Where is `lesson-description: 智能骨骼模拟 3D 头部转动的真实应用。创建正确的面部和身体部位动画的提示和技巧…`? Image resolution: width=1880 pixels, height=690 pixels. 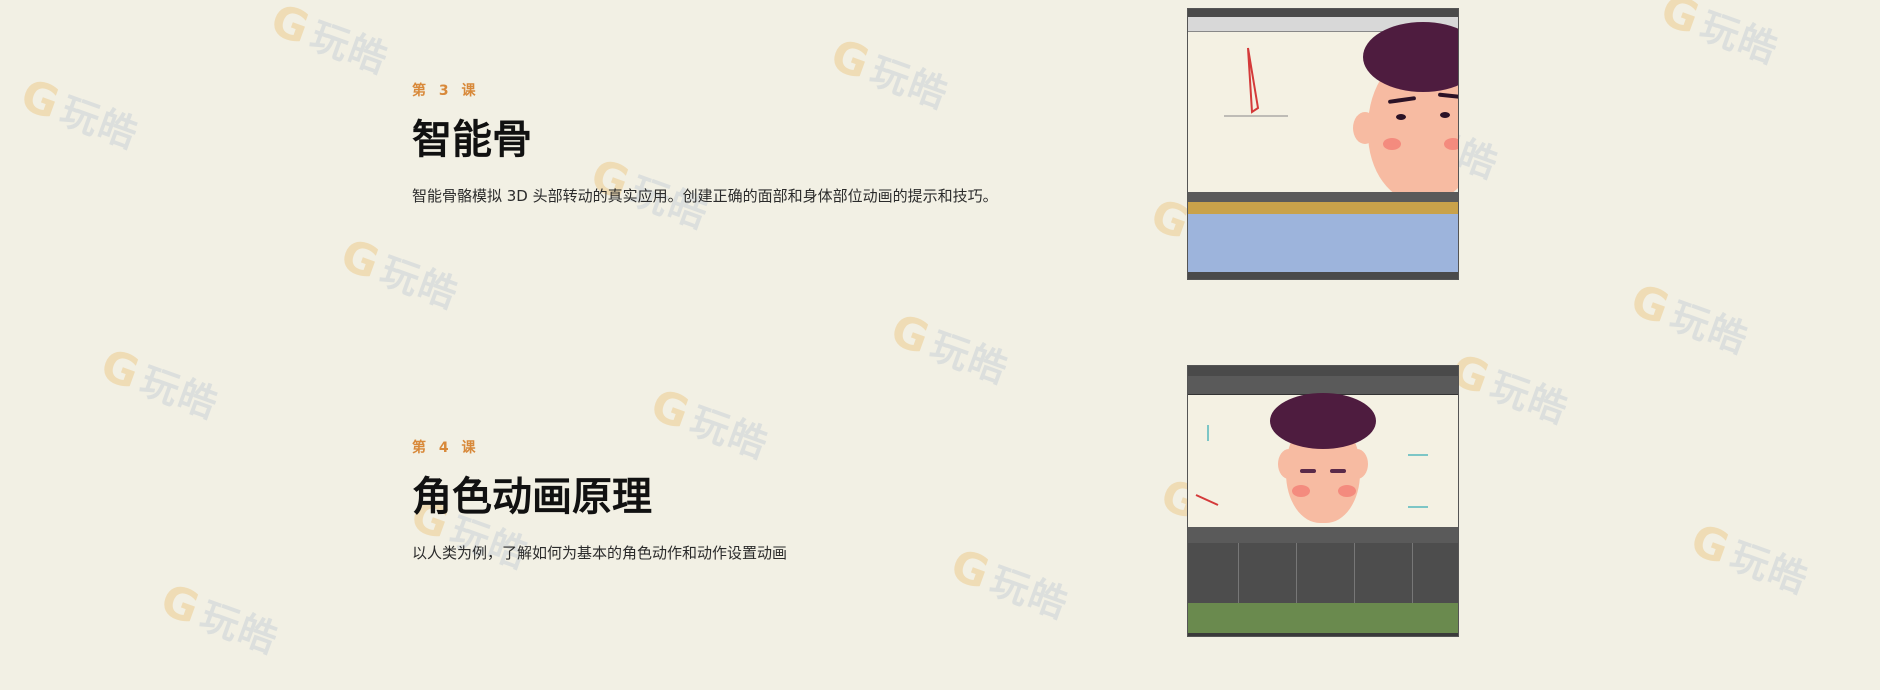 lesson-description: 智能骨骼模拟 3D 头部转动的真实应用。创建正确的面部和身体部位动画的提示和技巧… is located at coordinates (705, 196).